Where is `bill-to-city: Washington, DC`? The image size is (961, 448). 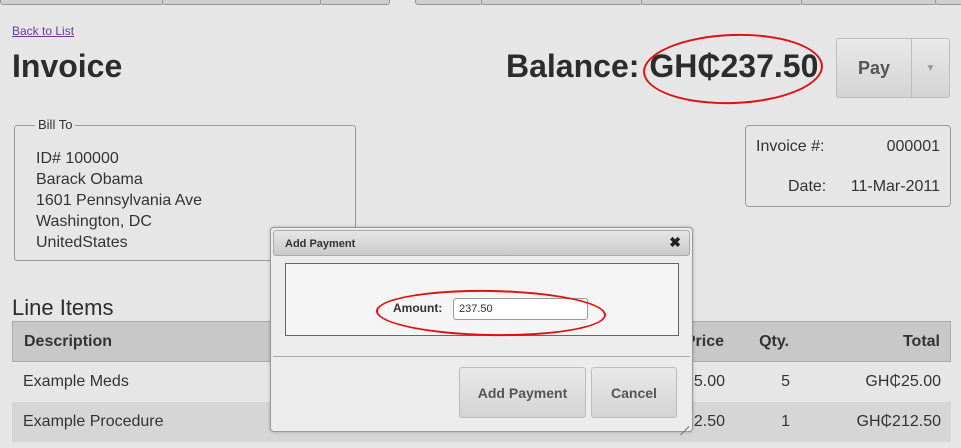
bill-to-city: Washington, DC is located at coordinates (94, 221).